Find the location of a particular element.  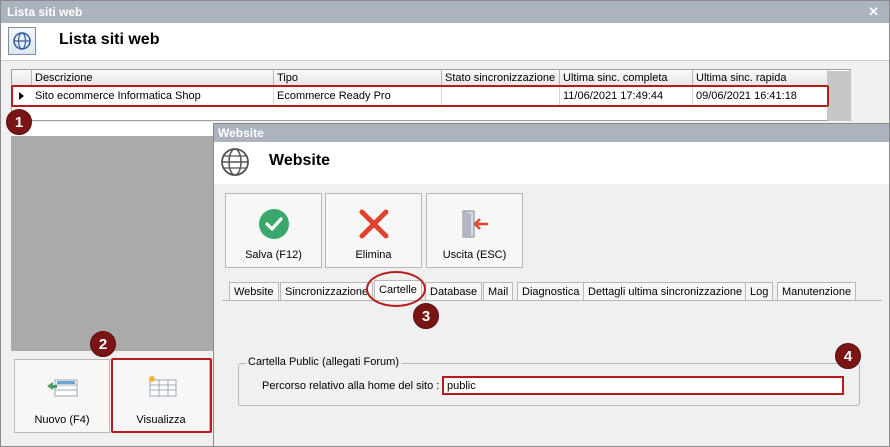

new-button-label: Nuovo (F4) is located at coordinates (62, 420).